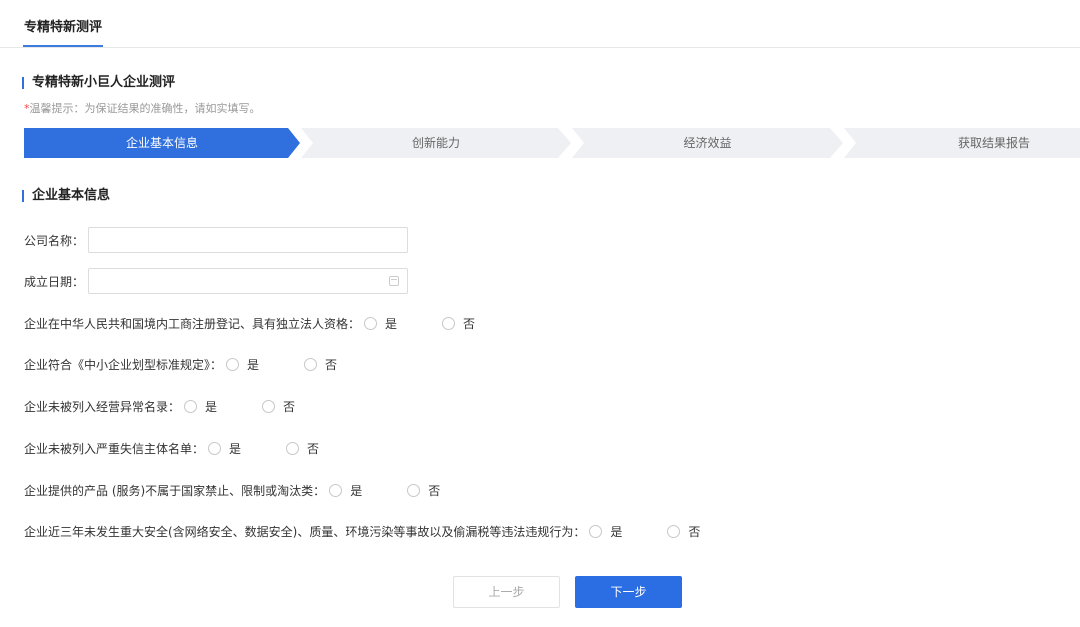 The height and width of the screenshot is (627, 1080). Describe the element at coordinates (248, 281) in the screenshot. I see `founded-date-picker` at that location.